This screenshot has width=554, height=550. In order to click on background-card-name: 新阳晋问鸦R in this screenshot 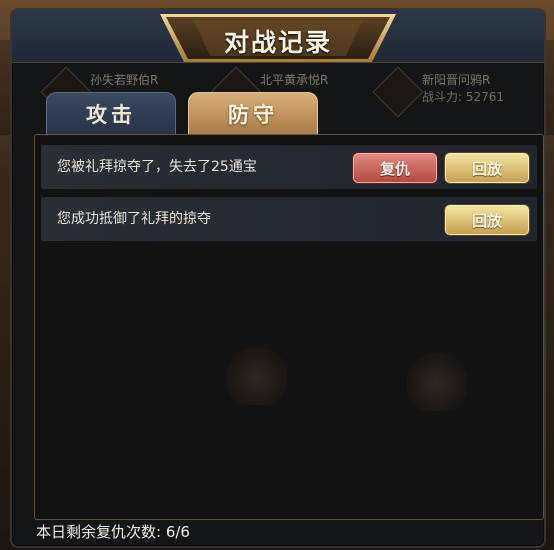, I will do `click(456, 80)`.